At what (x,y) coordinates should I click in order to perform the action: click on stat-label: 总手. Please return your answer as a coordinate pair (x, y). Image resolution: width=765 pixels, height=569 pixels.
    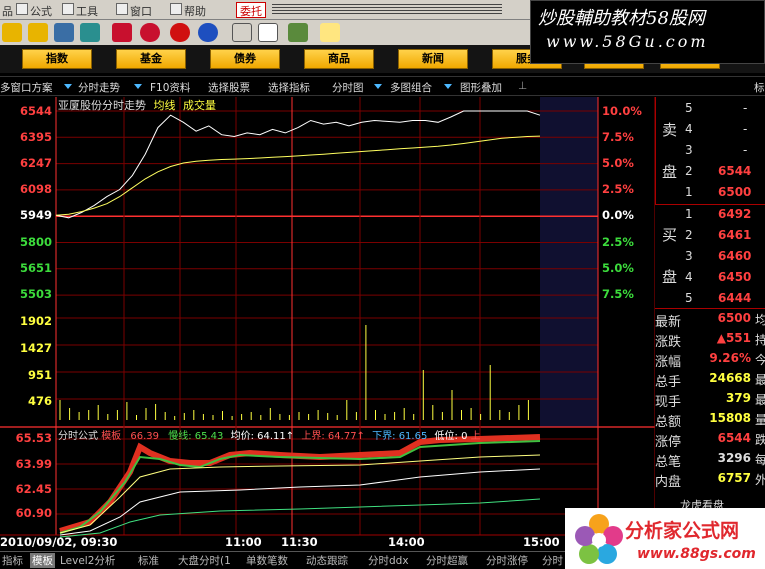
    Looking at the image, I should click on (668, 382).